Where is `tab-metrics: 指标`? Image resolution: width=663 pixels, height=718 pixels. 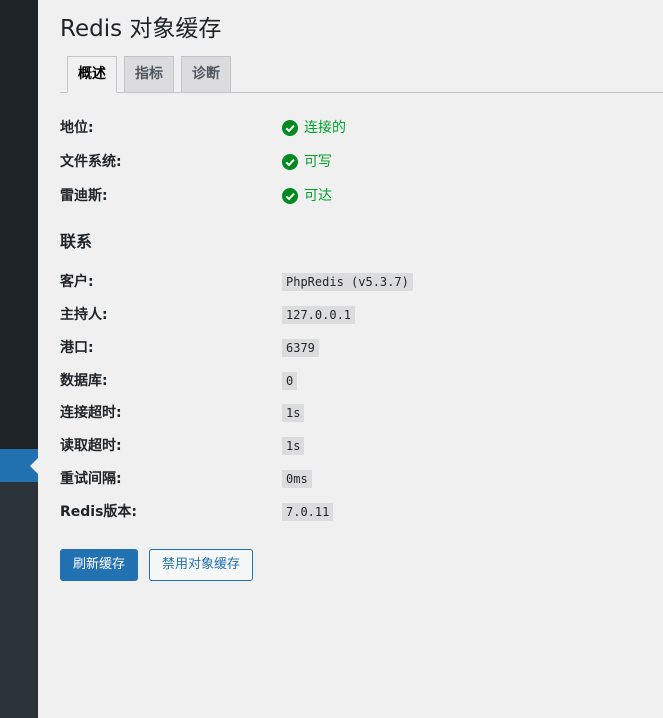
tab-metrics: 指标 is located at coordinates (149, 74).